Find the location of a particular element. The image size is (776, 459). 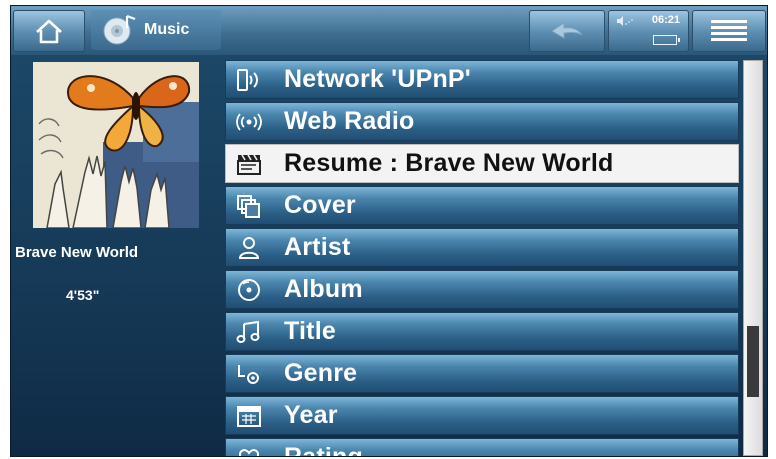

menu-item-album: Album is located at coordinates (482, 289).